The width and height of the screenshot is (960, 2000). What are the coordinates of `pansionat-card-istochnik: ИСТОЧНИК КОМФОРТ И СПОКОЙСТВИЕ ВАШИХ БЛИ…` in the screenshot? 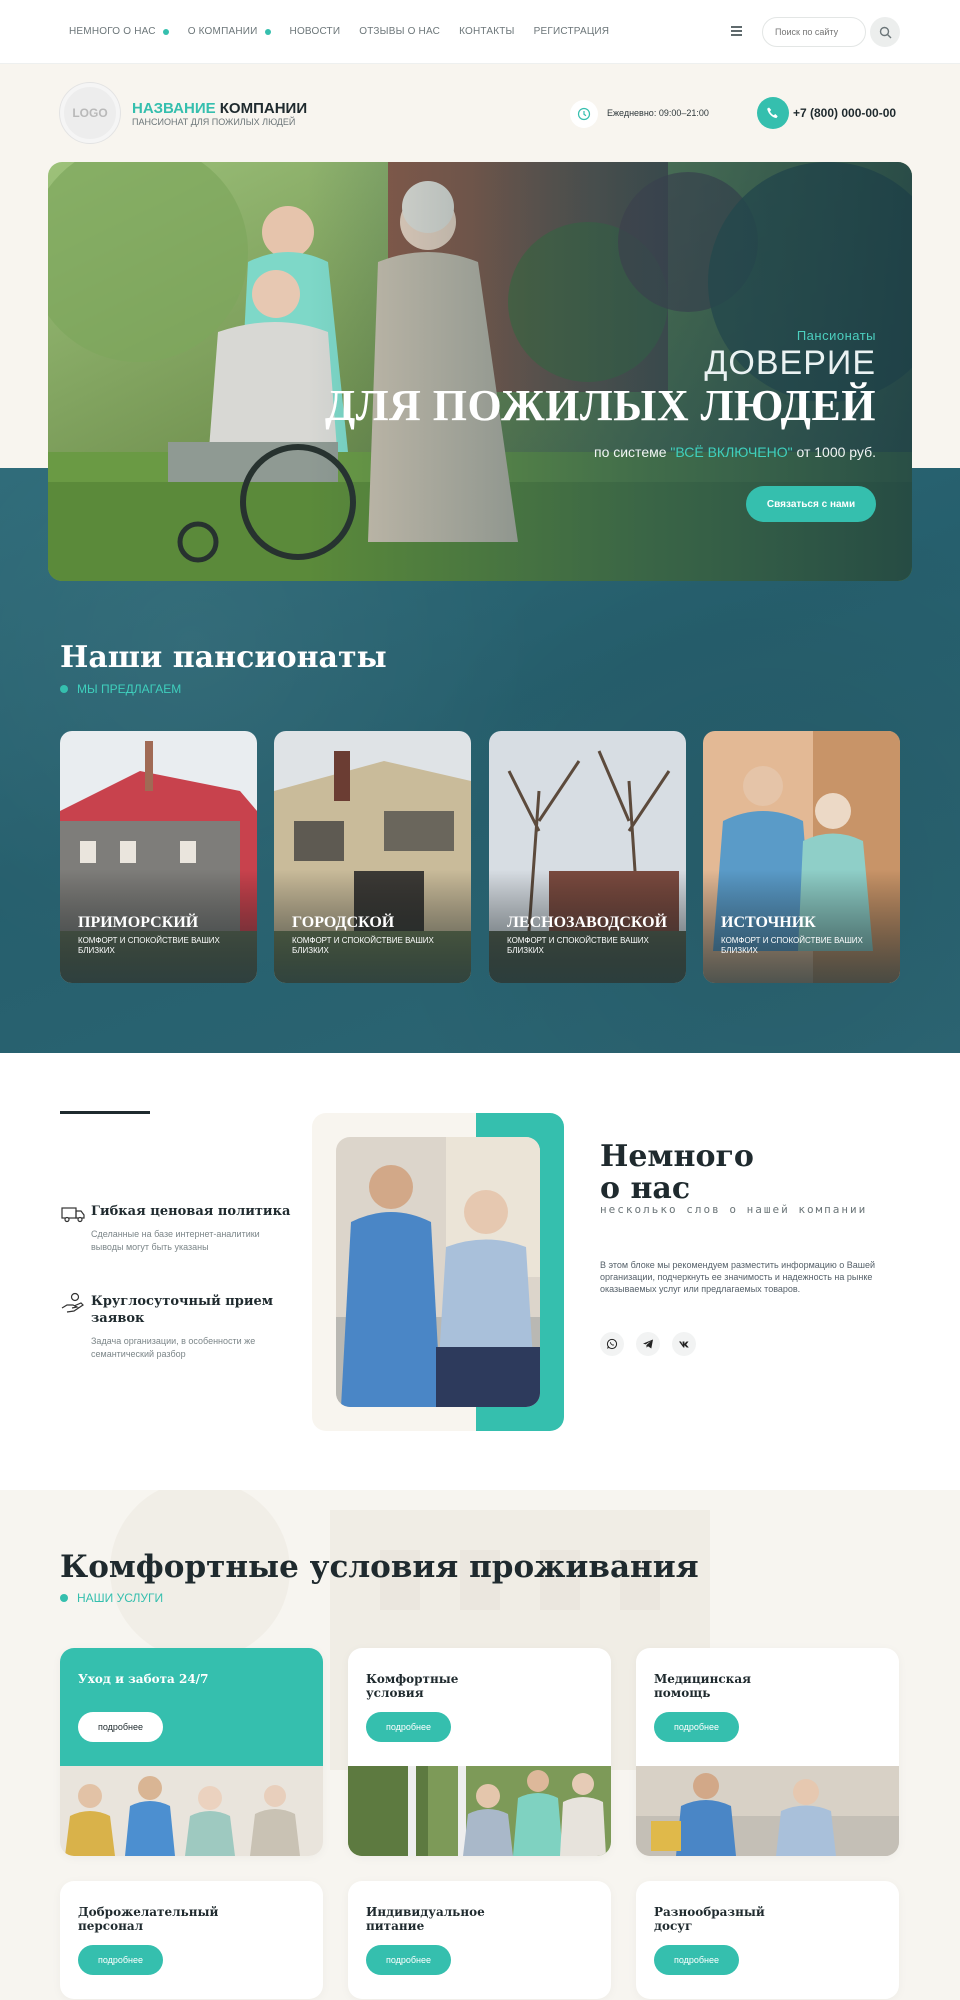 It's located at (801, 857).